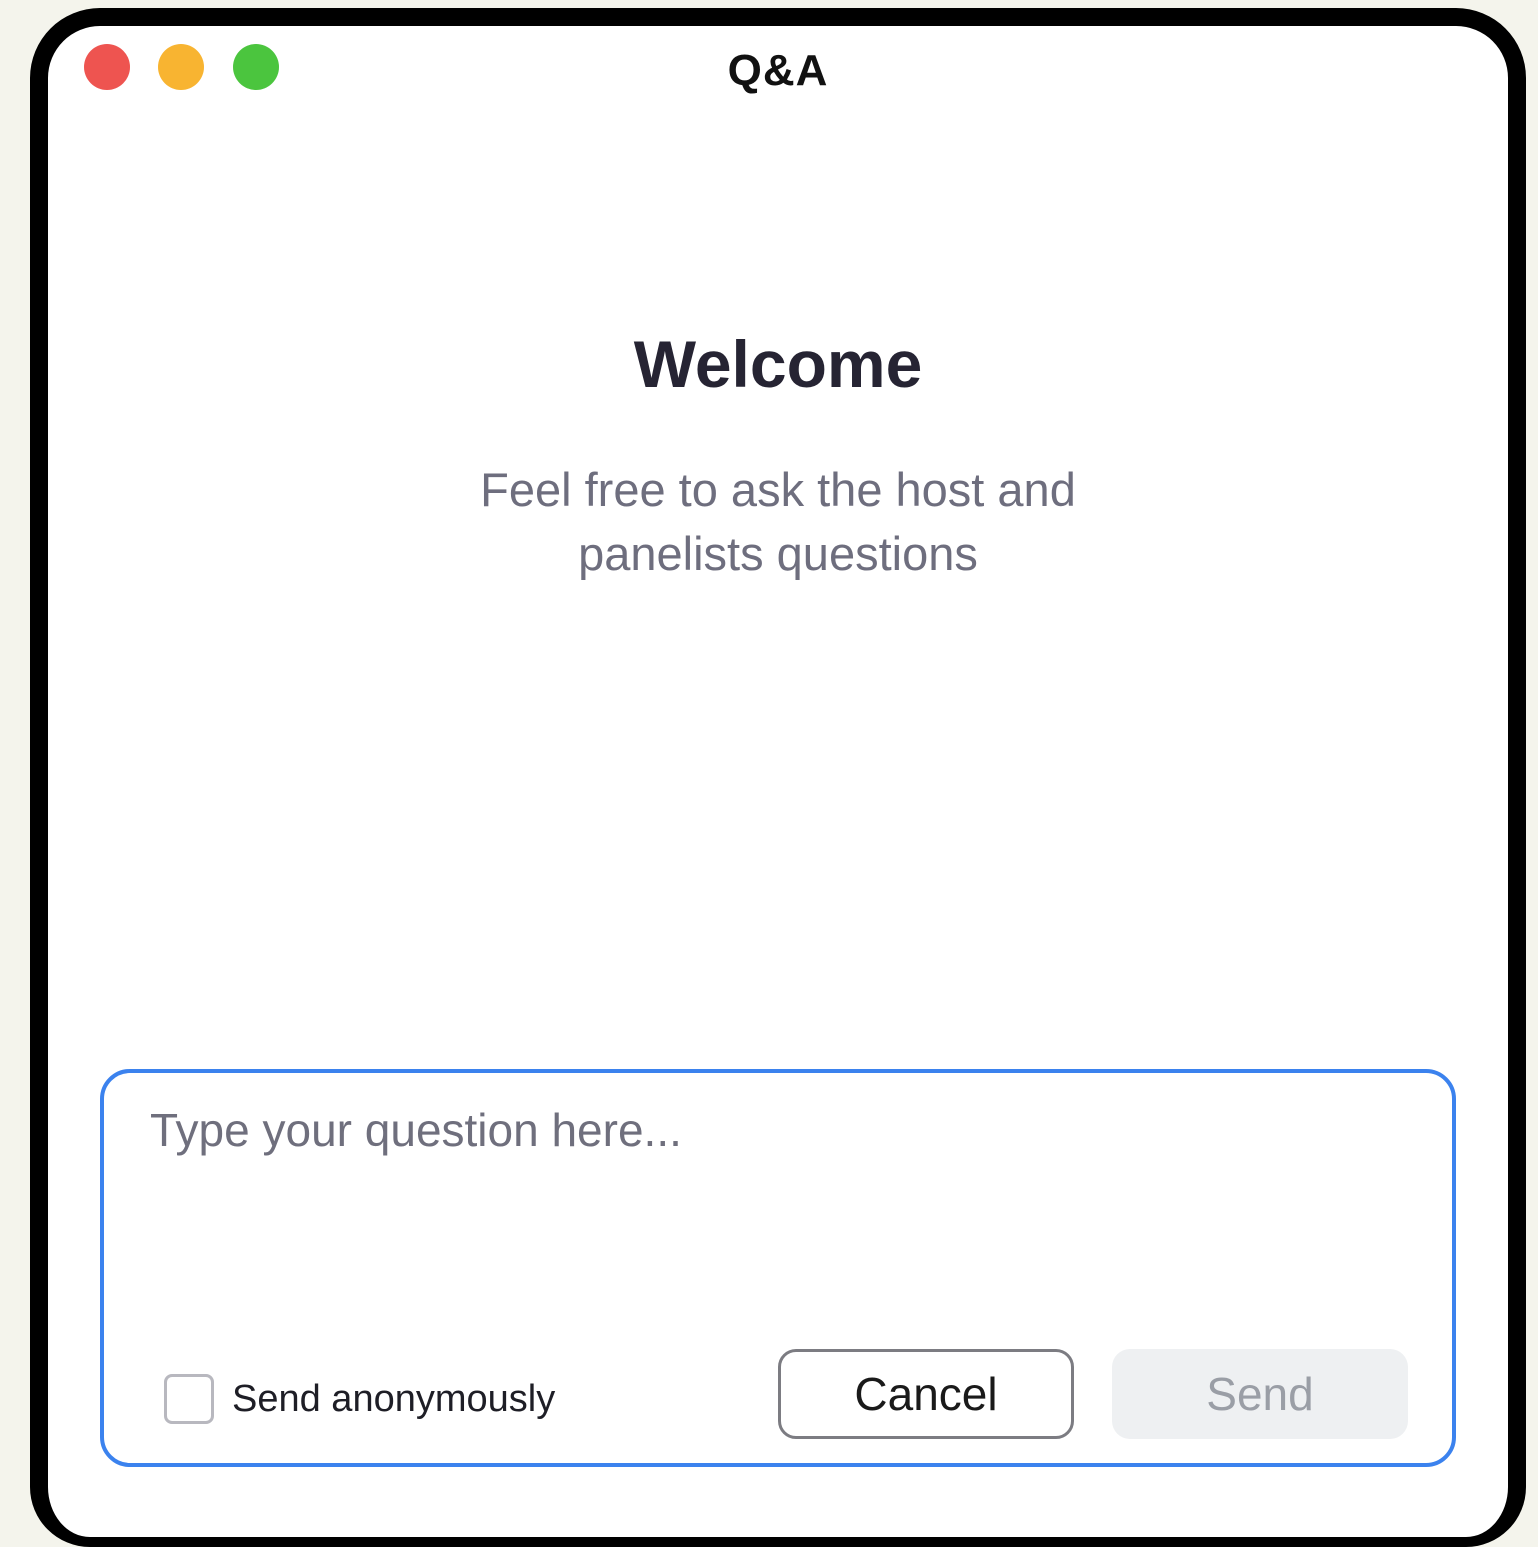 The height and width of the screenshot is (1547, 1538). I want to click on welcome-heading: Welcome, so click(778, 364).